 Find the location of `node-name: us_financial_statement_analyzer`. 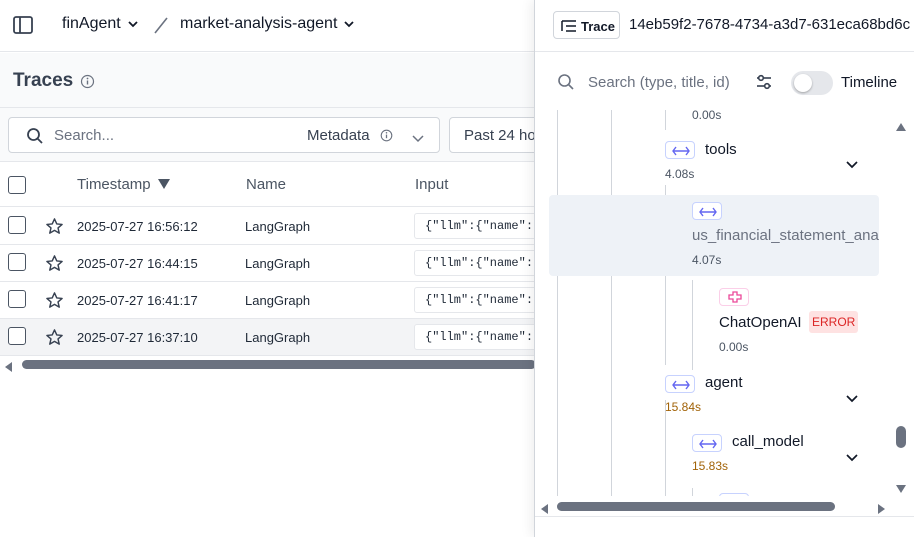

node-name: us_financial_statement_analyzer is located at coordinates (785, 235).